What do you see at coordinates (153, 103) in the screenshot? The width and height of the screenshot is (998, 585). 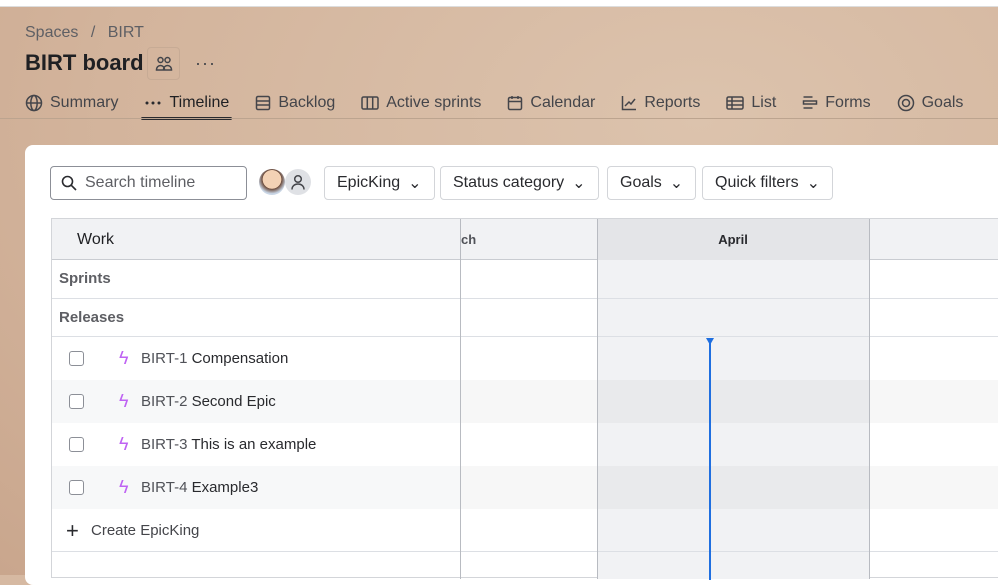 I see `dots-icon` at bounding box center [153, 103].